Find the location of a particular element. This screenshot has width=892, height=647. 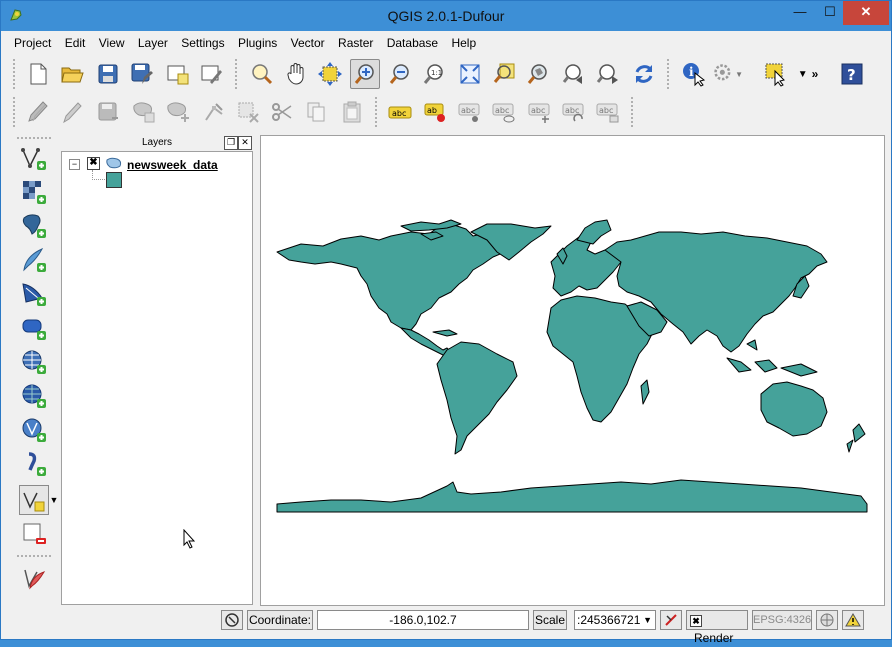

float-panel-button: ❐ is located at coordinates (231, 143).